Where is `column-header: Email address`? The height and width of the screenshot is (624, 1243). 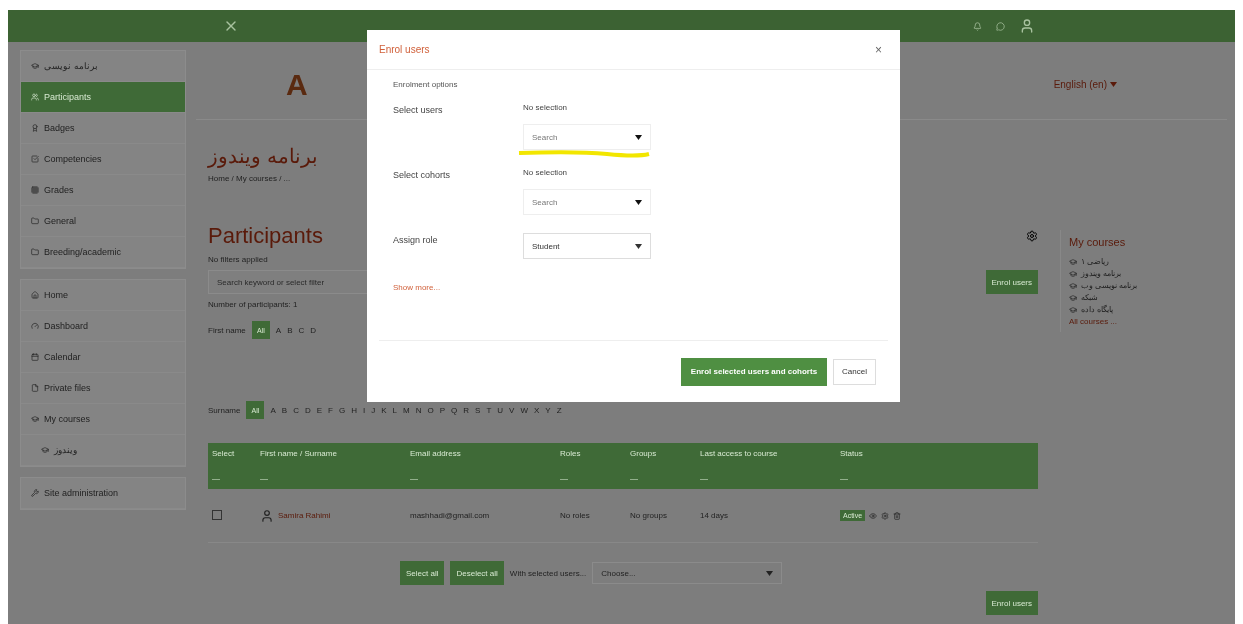 column-header: Email address is located at coordinates (435, 453).